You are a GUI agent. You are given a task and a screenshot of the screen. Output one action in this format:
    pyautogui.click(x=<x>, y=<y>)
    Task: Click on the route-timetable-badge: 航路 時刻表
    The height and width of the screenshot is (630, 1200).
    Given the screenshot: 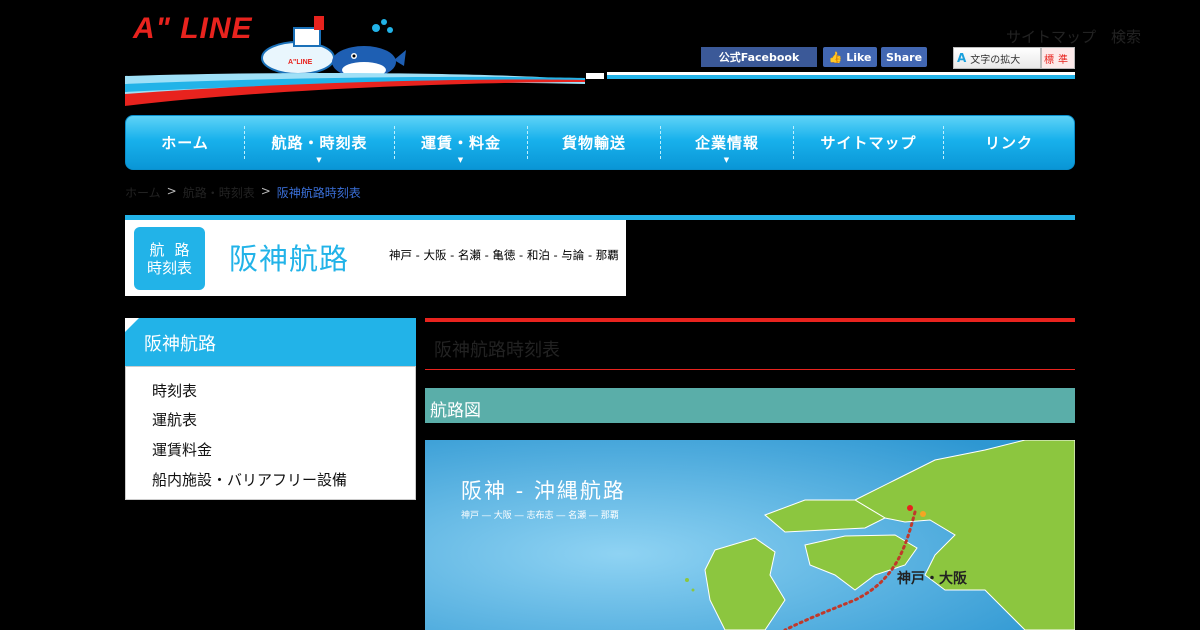 What is the action you would take?
    pyautogui.click(x=169, y=258)
    